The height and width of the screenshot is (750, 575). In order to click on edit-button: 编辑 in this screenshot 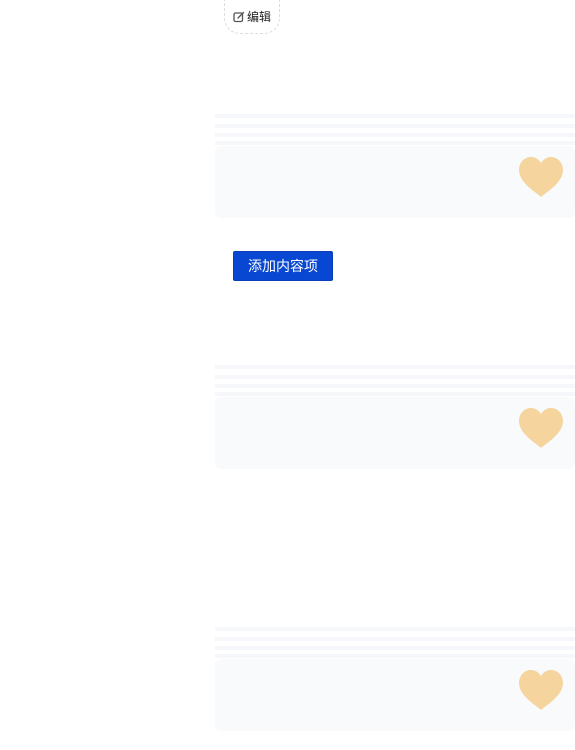, I will do `click(252, 17)`.